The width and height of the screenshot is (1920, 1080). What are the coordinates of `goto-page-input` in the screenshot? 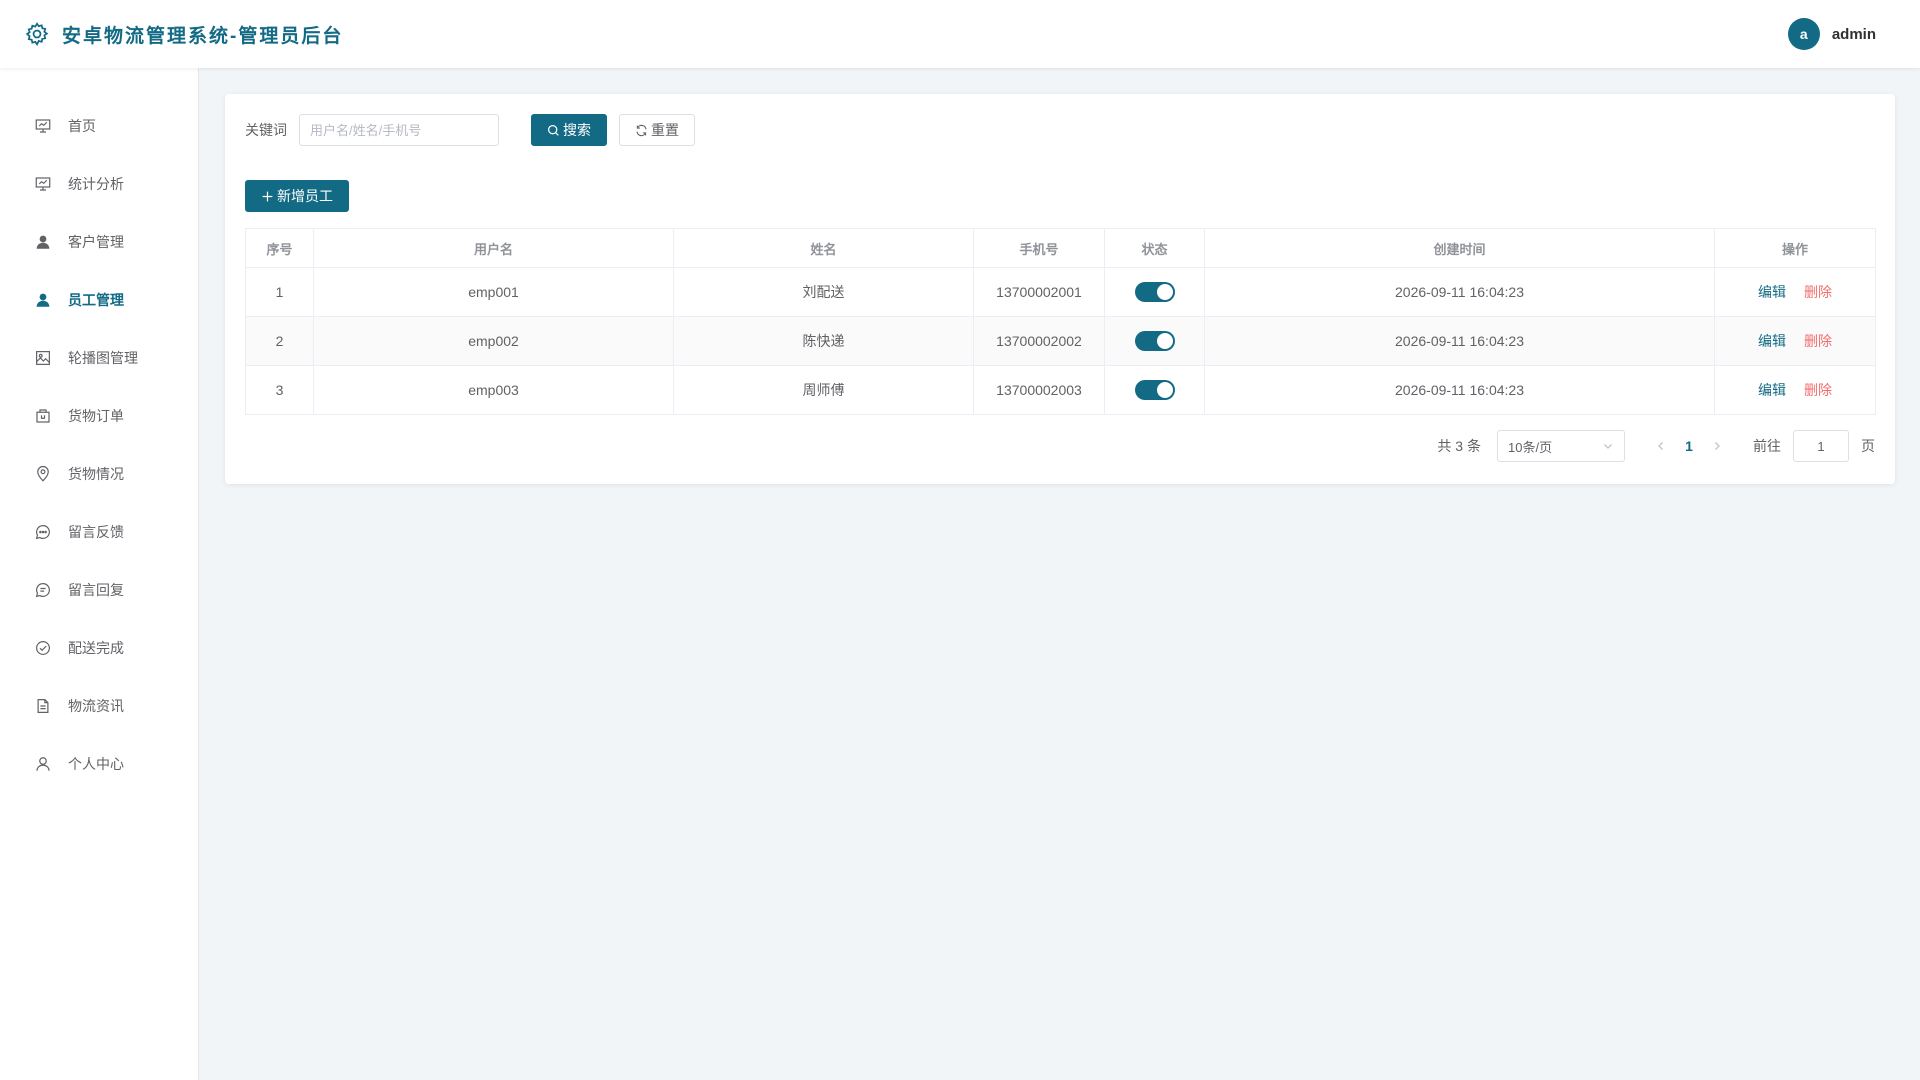 It's located at (1821, 446).